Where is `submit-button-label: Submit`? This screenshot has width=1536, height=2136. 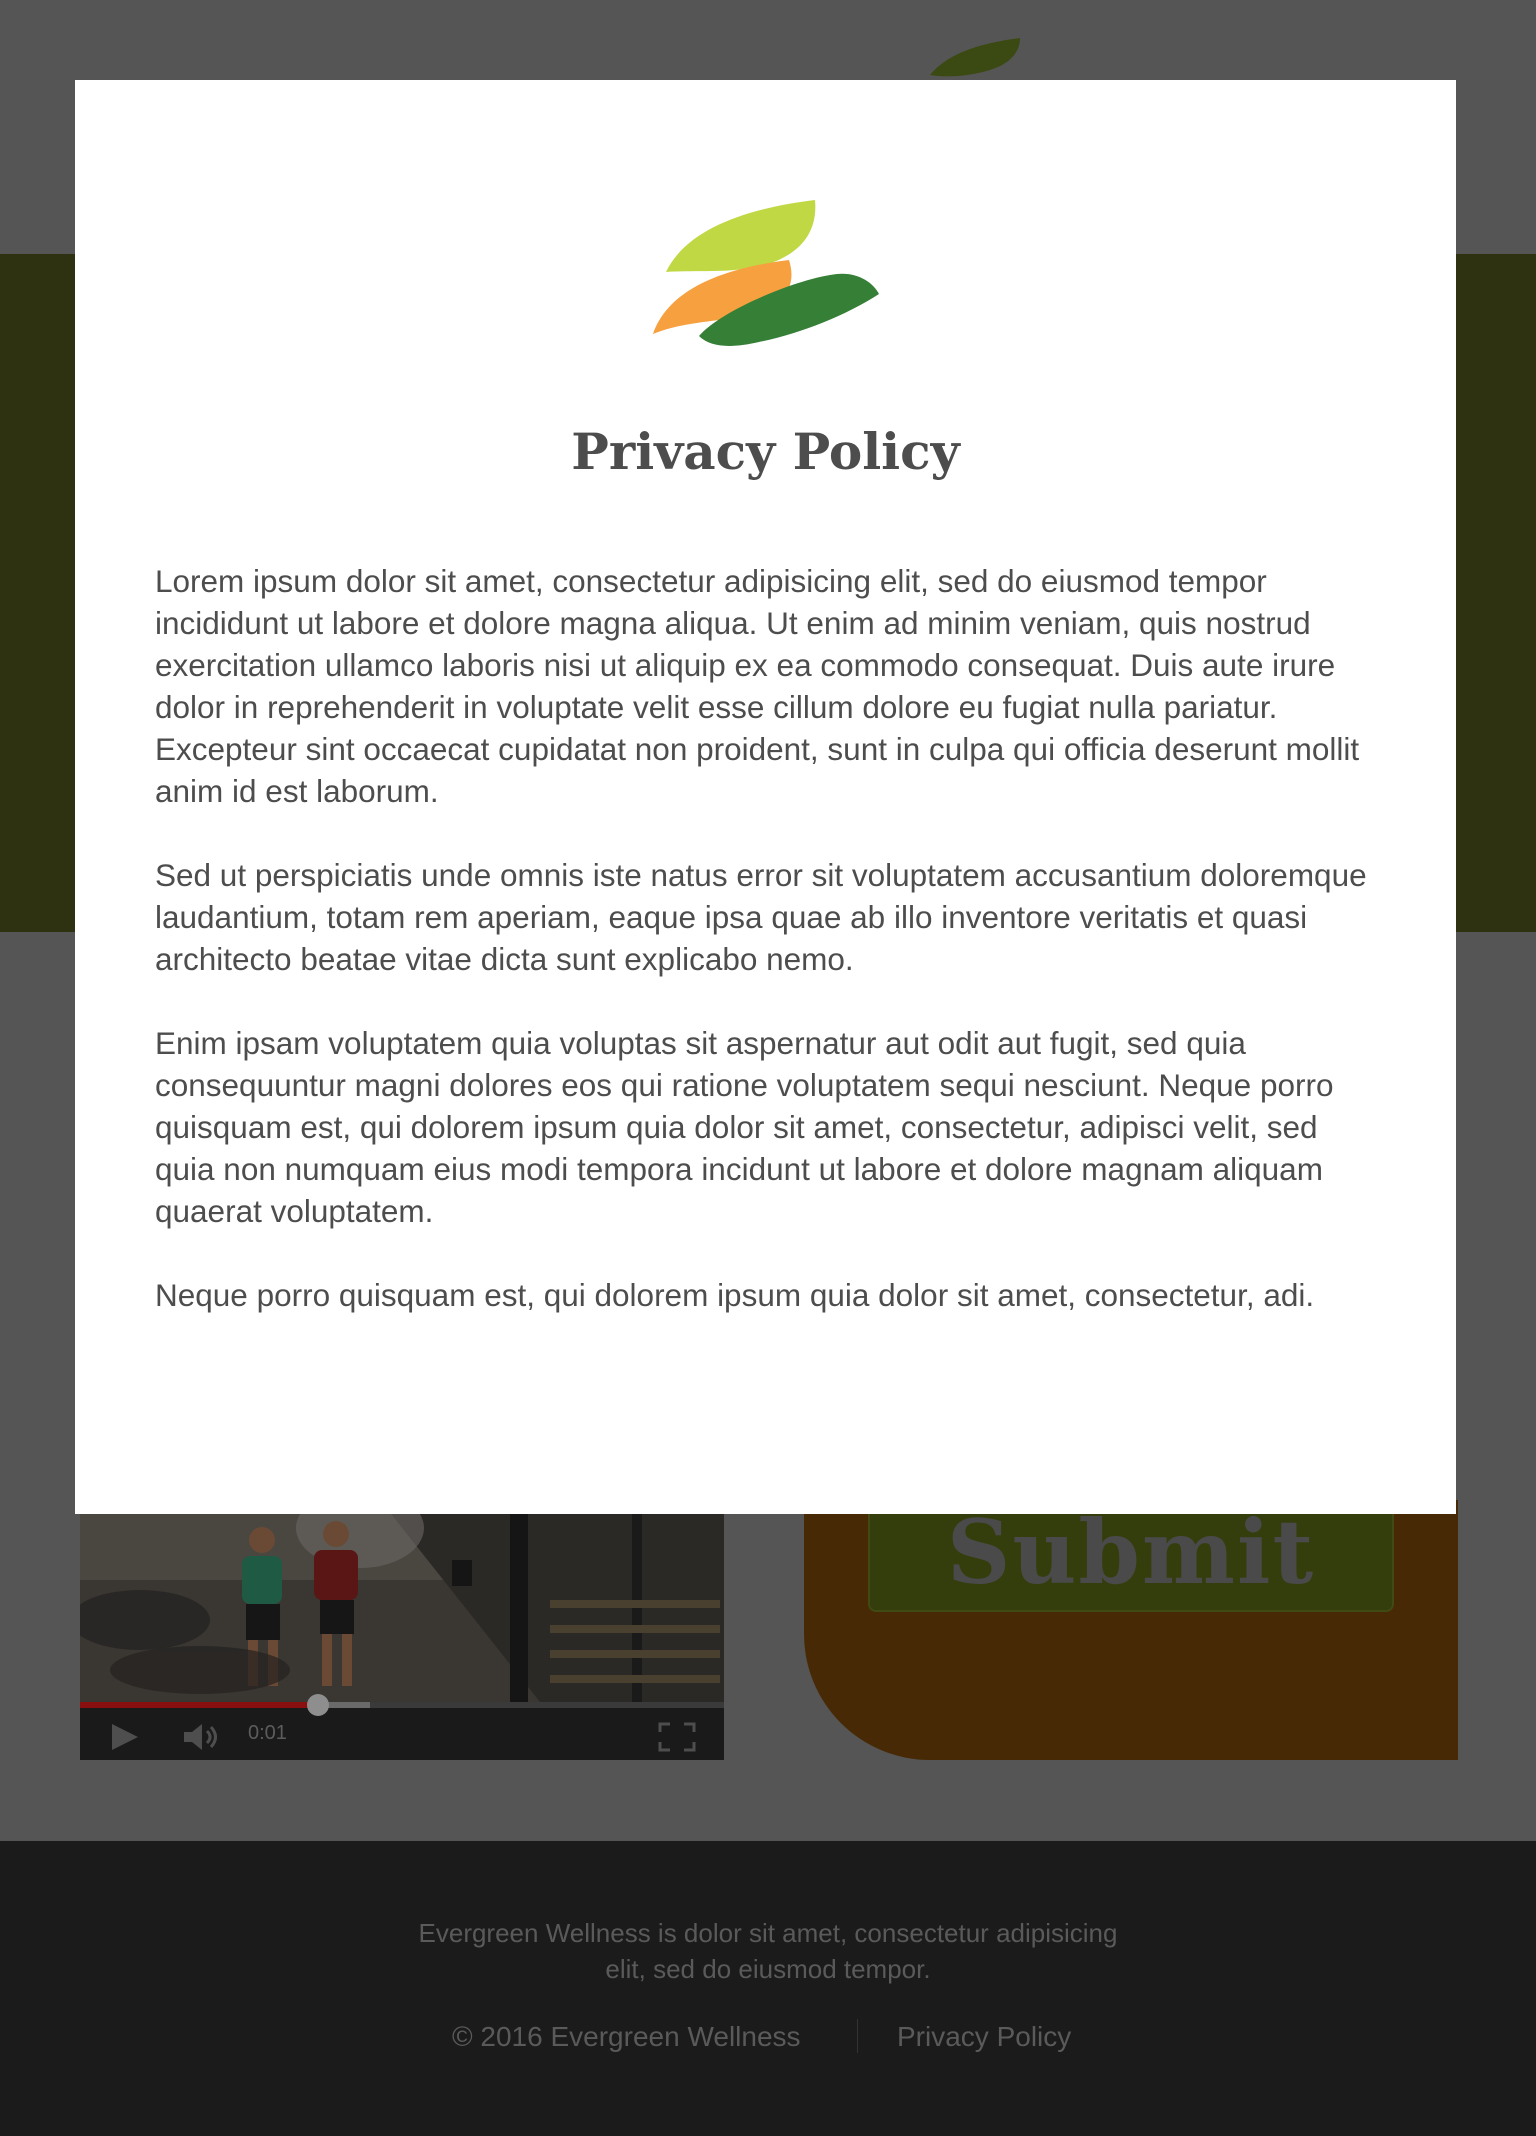
submit-button-label: Submit is located at coordinates (1131, 1552).